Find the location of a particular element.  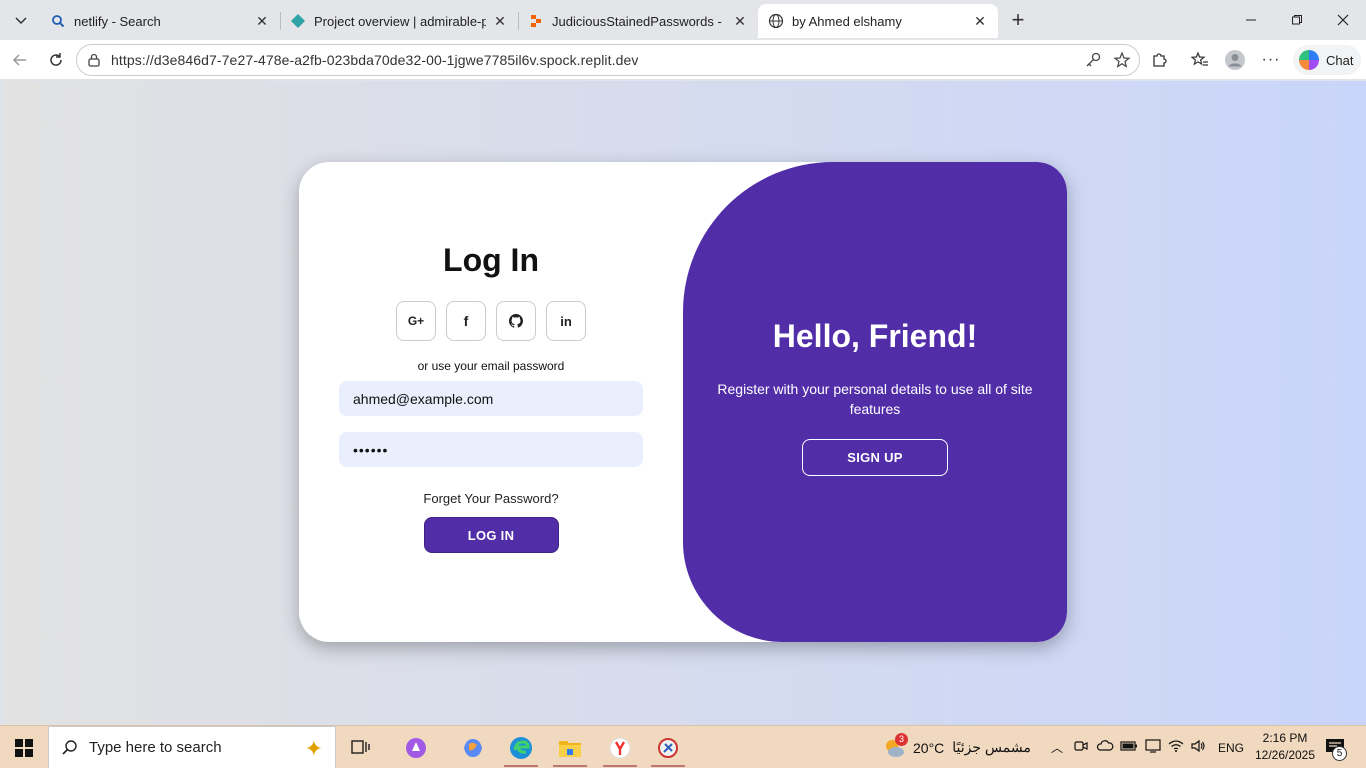

google-login-button: G+ is located at coordinates (416, 321).